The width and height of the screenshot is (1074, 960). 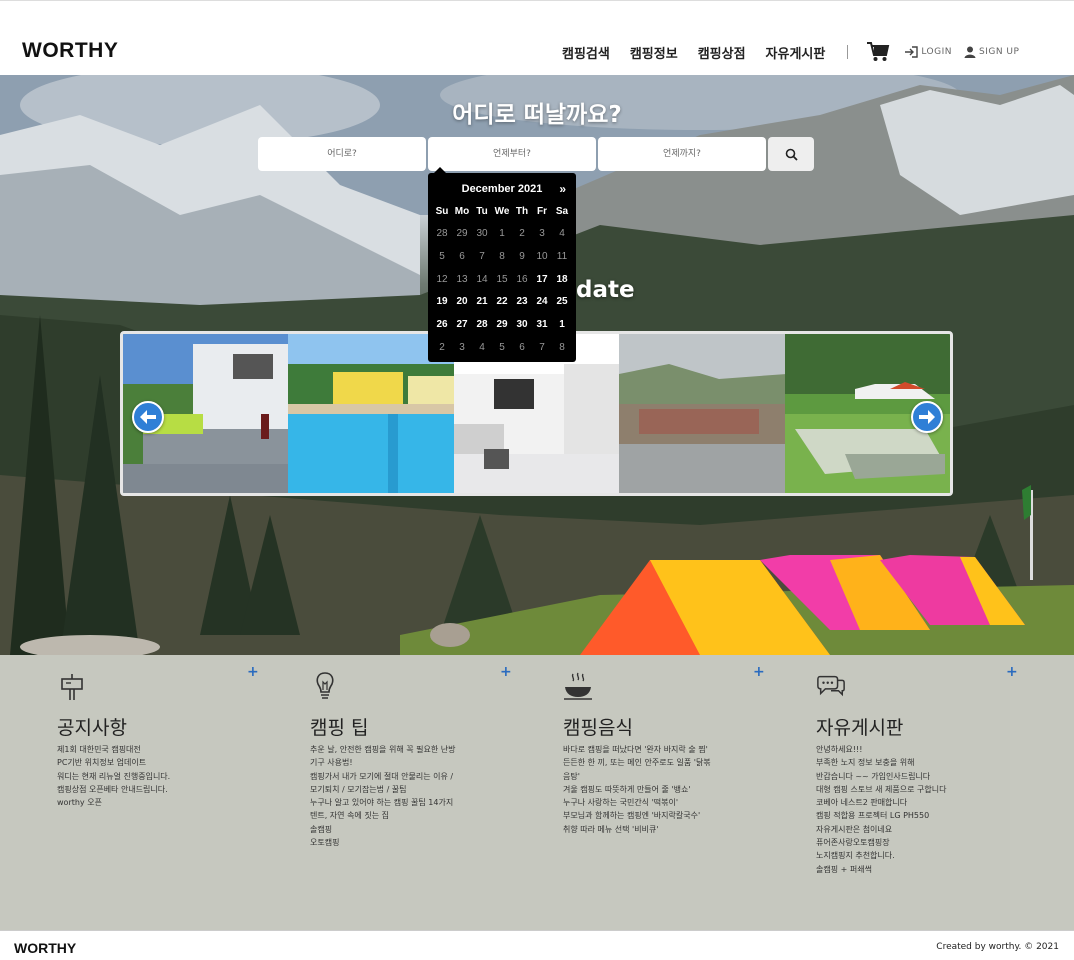 I want to click on list-item: 텐트, 자연 속에 짓는 집, so click(x=415, y=815).